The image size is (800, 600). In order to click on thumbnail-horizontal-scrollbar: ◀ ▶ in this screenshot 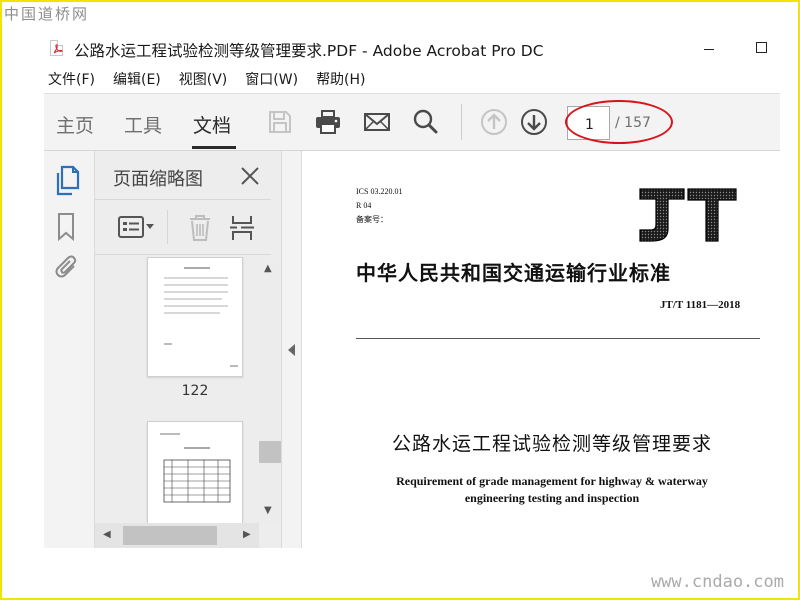, I will do `click(177, 535)`.